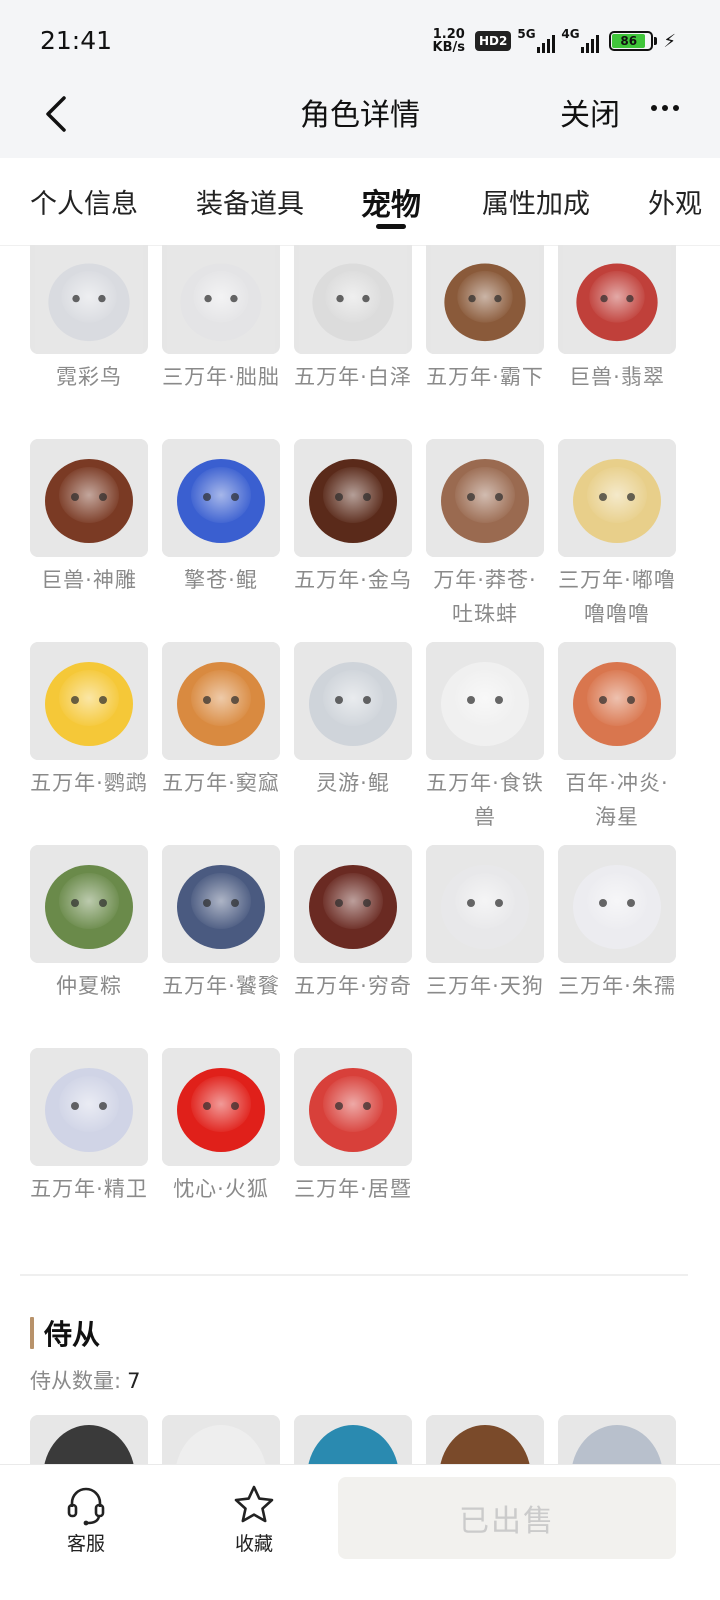  I want to click on pet-item: 擎苍·鲲, so click(221, 540).